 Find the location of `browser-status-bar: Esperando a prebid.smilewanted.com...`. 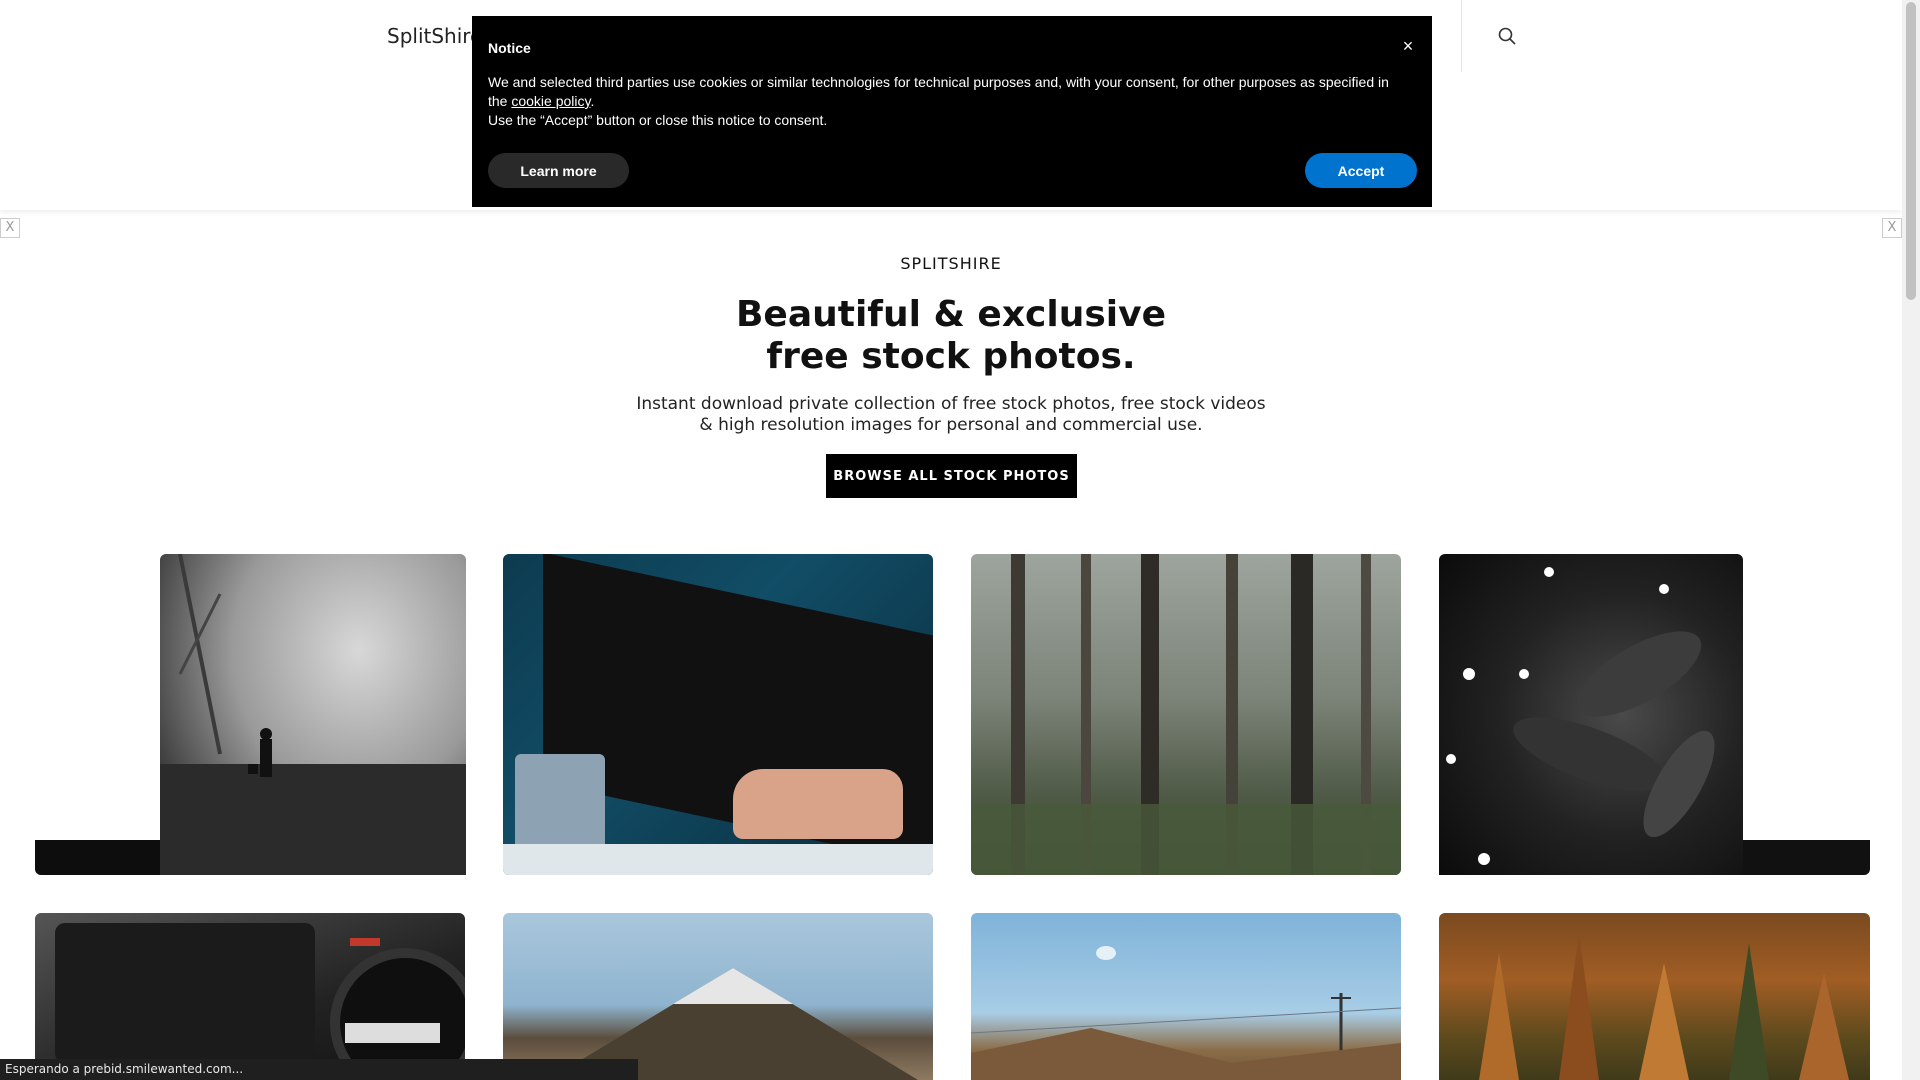

browser-status-bar: Esperando a prebid.smilewanted.com... is located at coordinates (319, 1069).